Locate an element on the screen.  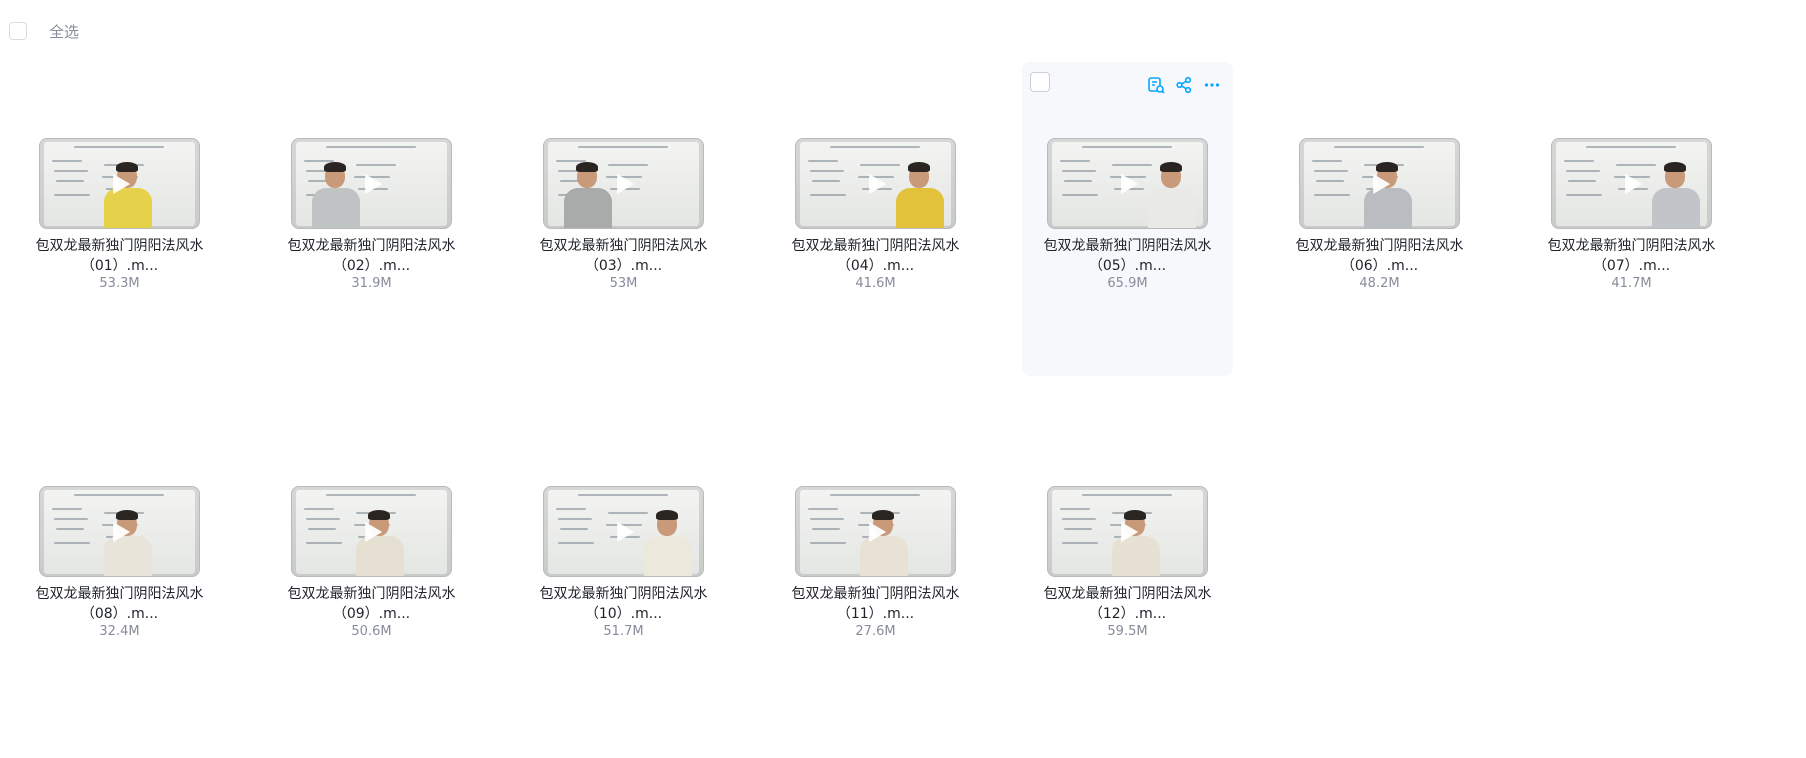
file-card: 包双龙最新独门阴阳法风水 （07）.m... 41.7M is located at coordinates (1631, 219).